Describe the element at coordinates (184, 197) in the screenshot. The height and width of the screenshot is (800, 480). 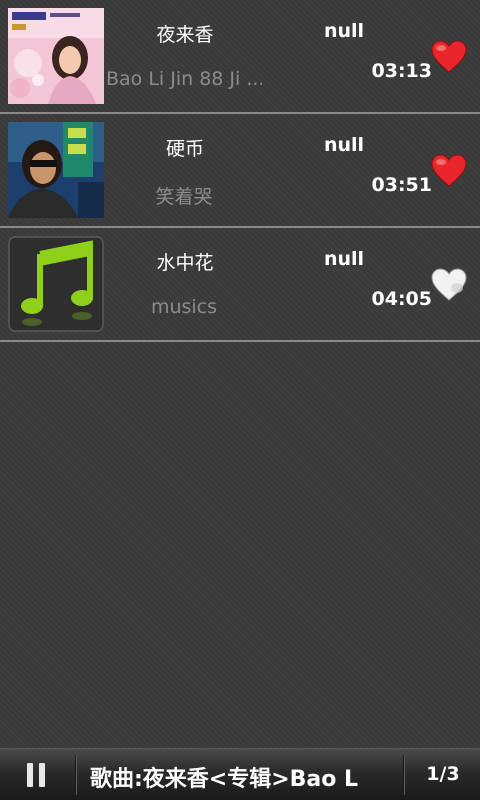
I see `song-album: 笑着哭` at that location.